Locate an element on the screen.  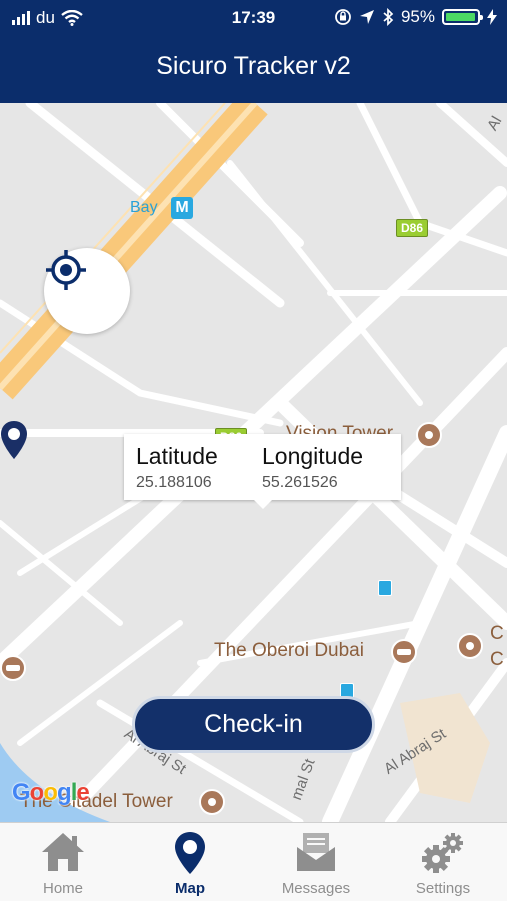
charging-icon is located at coordinates (492, 17).